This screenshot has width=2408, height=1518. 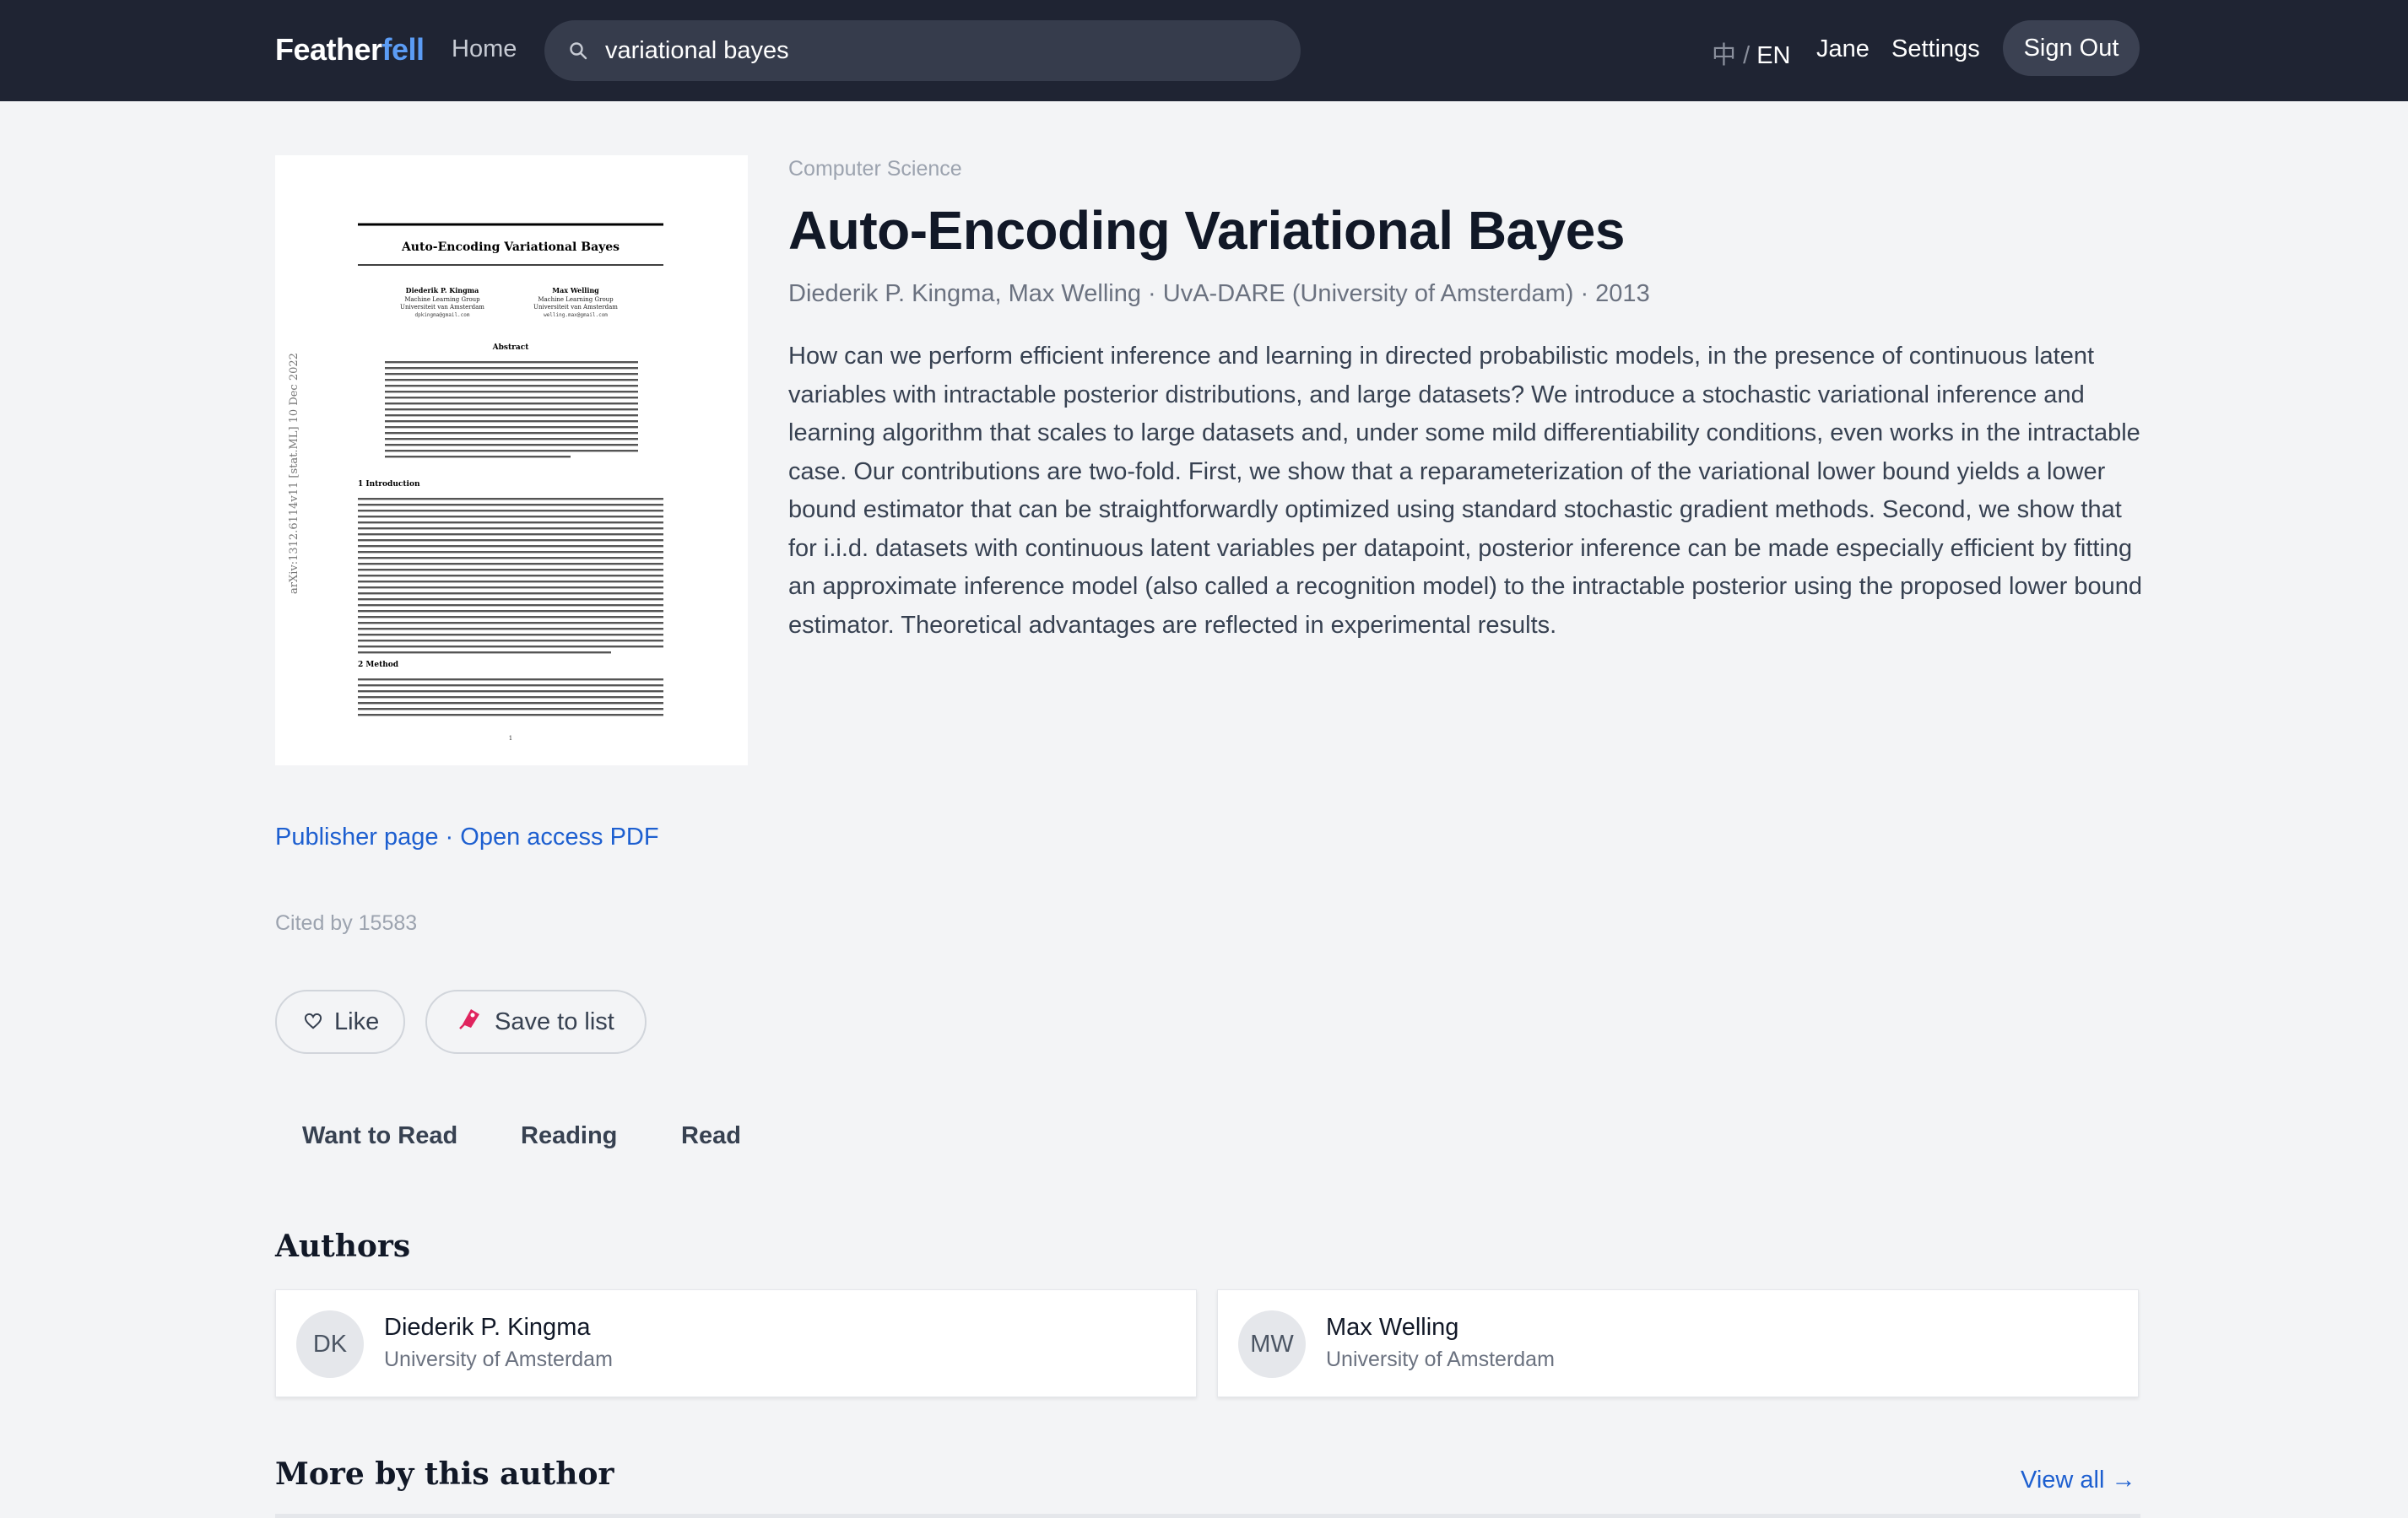 I want to click on settings-link: Settings, so click(x=1935, y=49).